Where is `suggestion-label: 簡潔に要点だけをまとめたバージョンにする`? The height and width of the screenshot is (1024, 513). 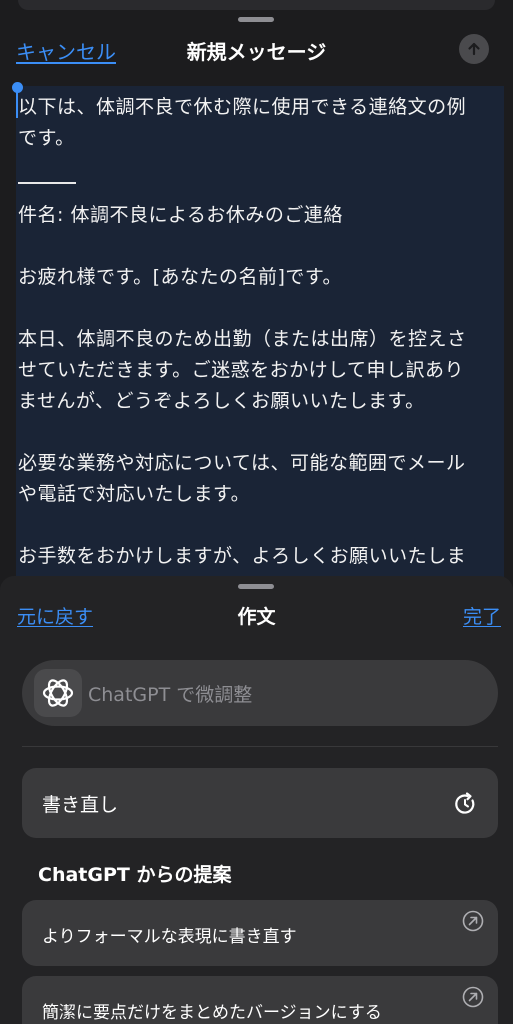
suggestion-label: 簡潔に要点だけをまとめたバージョンにする is located at coordinates (212, 1013).